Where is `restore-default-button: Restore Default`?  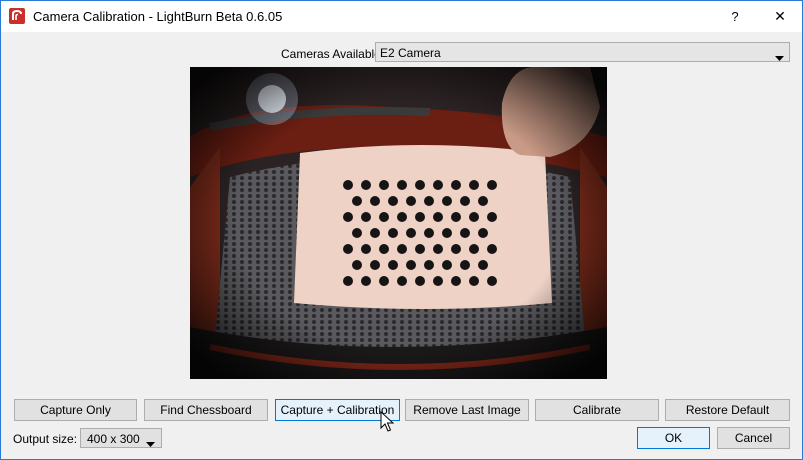 restore-default-button: Restore Default is located at coordinates (727, 410).